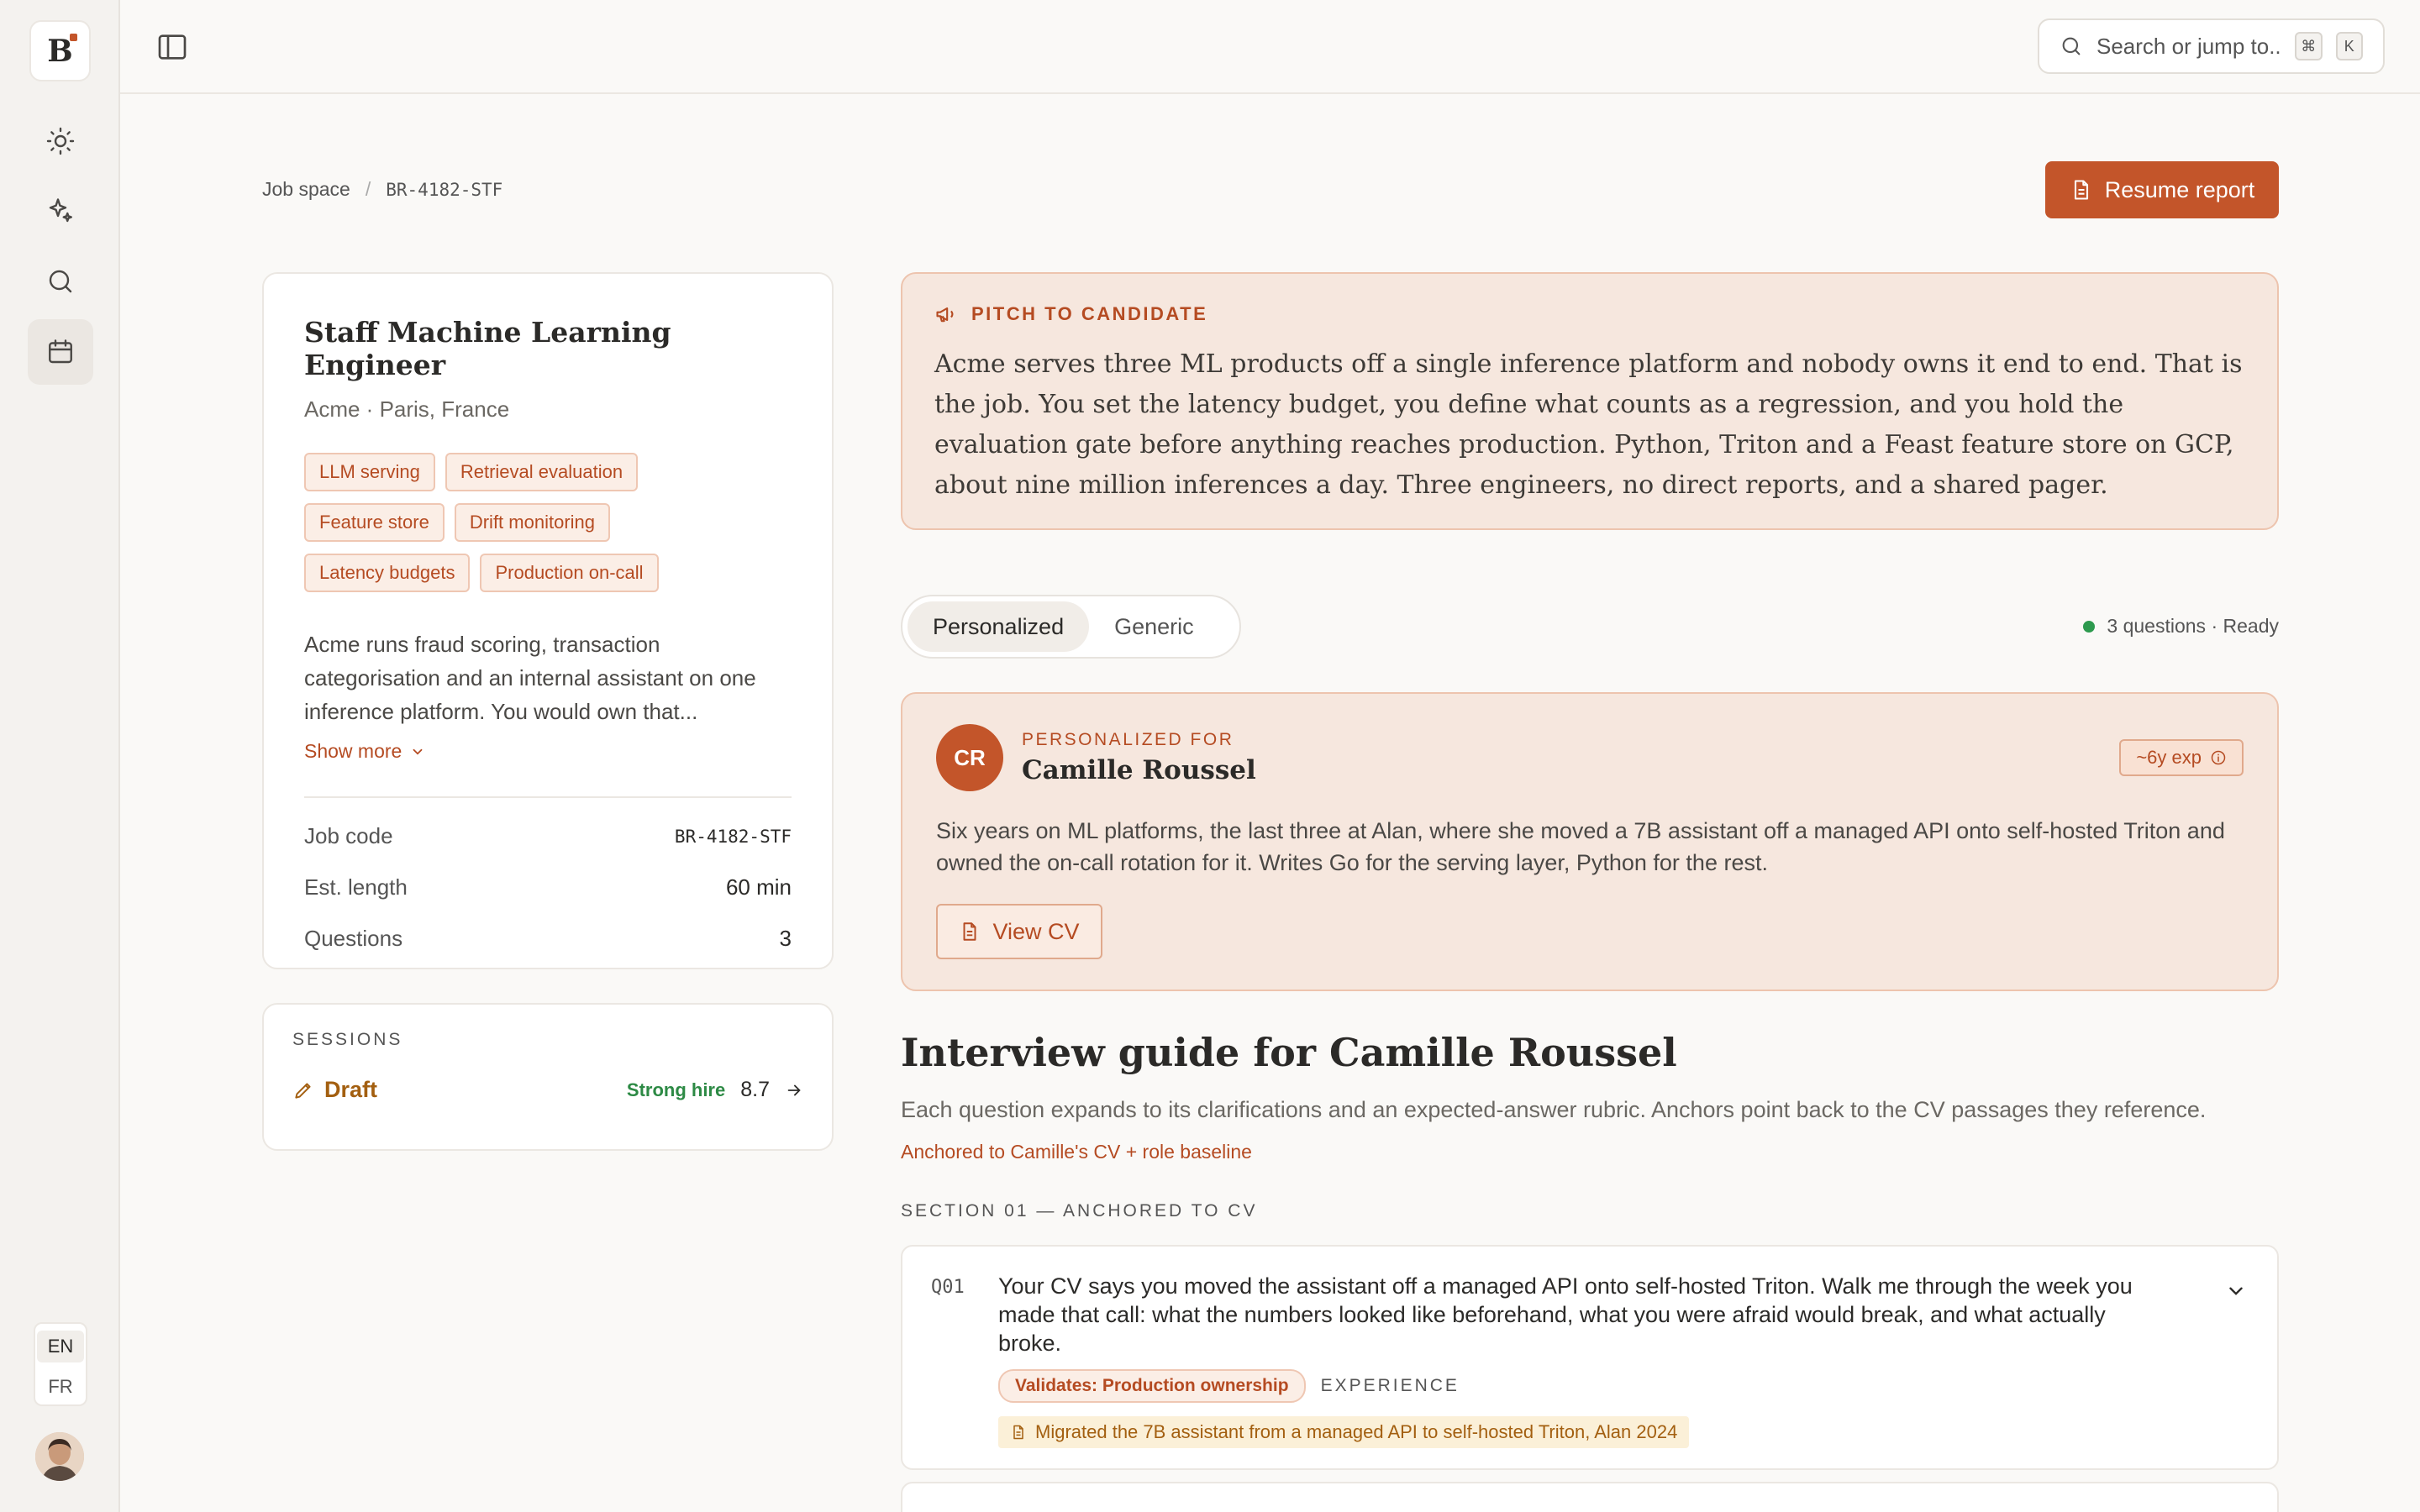  What do you see at coordinates (2179, 189) in the screenshot?
I see `resume-report-label: Resume report` at bounding box center [2179, 189].